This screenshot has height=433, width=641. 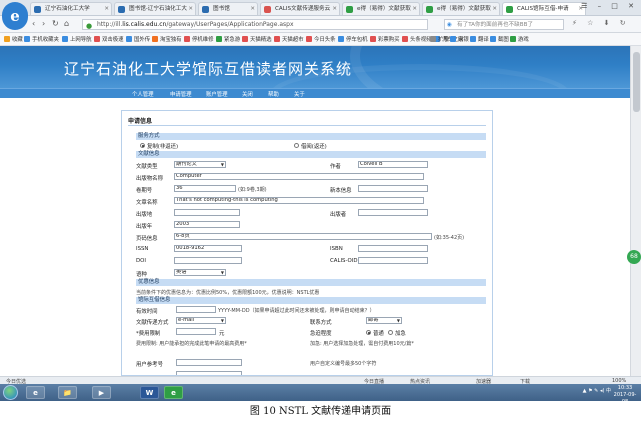 What do you see at coordinates (504, 24) in the screenshot?
I see `search-input: ◉ 有了TA你的面前再也不缺BB了` at bounding box center [504, 24].